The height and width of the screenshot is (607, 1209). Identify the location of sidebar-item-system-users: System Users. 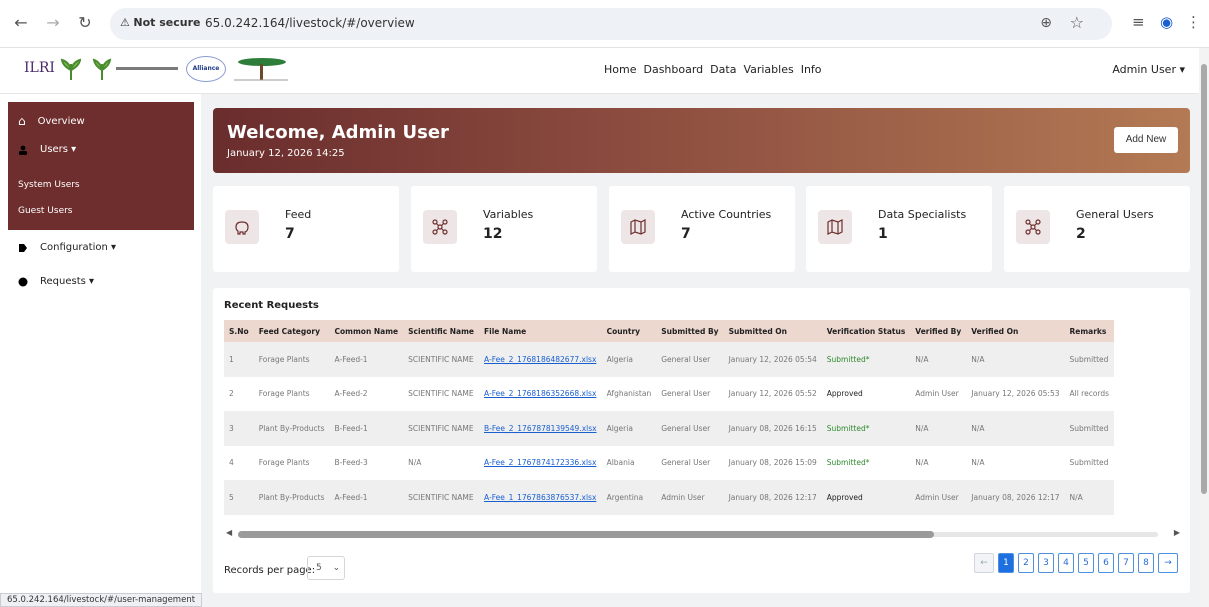
(49, 185).